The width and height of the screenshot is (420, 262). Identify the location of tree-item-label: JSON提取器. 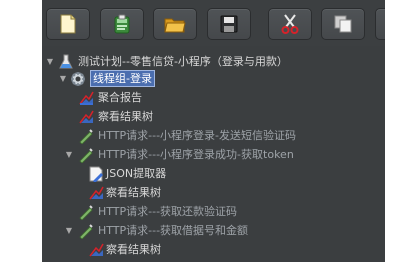
(136, 173).